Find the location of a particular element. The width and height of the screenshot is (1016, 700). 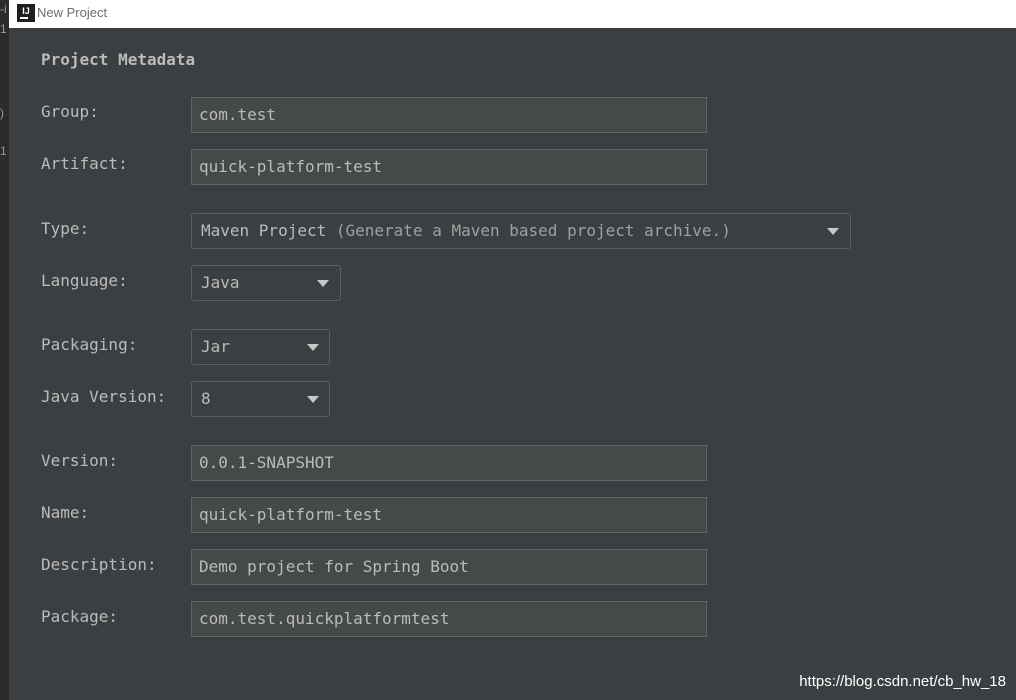

watermark: https://blog.csdn.net/cb_hw_18 is located at coordinates (902, 681).